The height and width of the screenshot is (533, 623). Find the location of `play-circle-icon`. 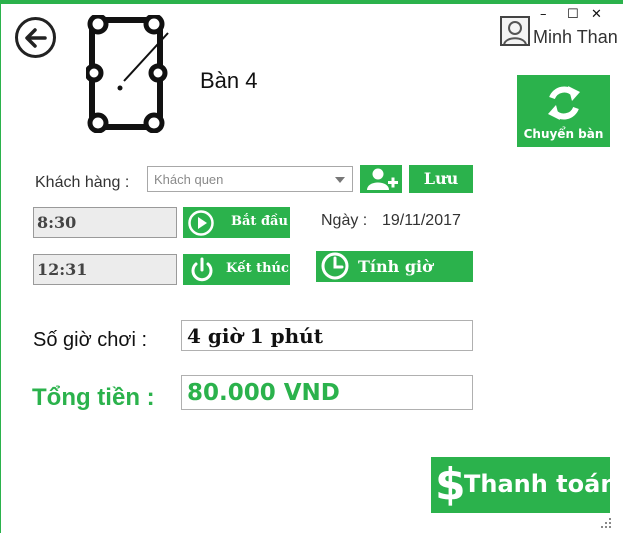

play-circle-icon is located at coordinates (201, 223).